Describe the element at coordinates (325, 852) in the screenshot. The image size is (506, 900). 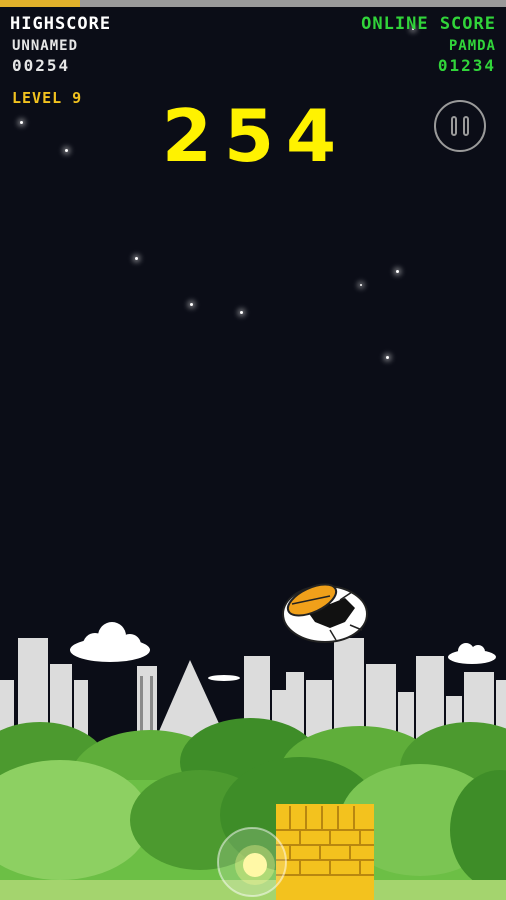
I see `brick-tower` at that location.